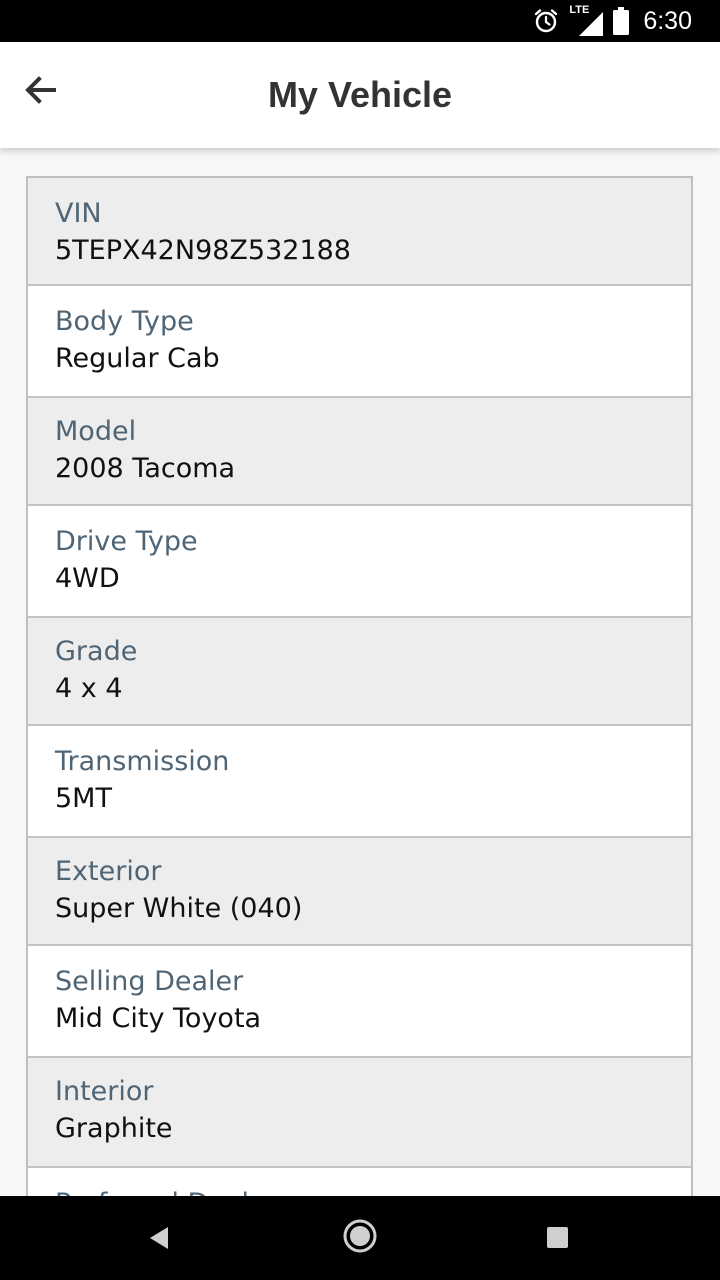 The image size is (720, 1280). Describe the element at coordinates (108, 871) in the screenshot. I see `detail-label: Exterior` at that location.